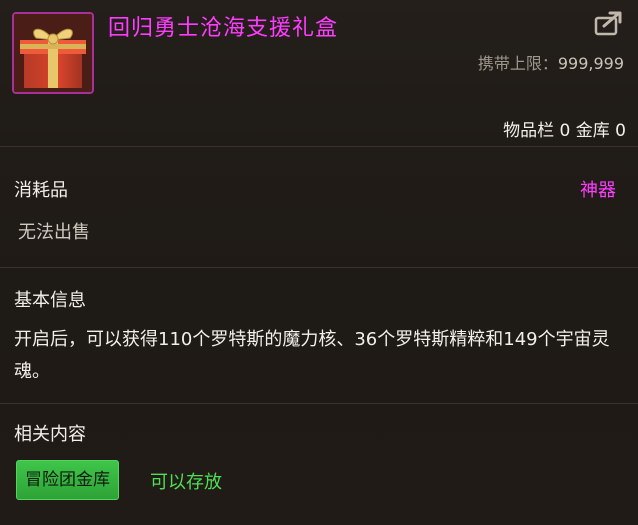  What do you see at coordinates (609, 23) in the screenshot?
I see `share-icon` at bounding box center [609, 23].